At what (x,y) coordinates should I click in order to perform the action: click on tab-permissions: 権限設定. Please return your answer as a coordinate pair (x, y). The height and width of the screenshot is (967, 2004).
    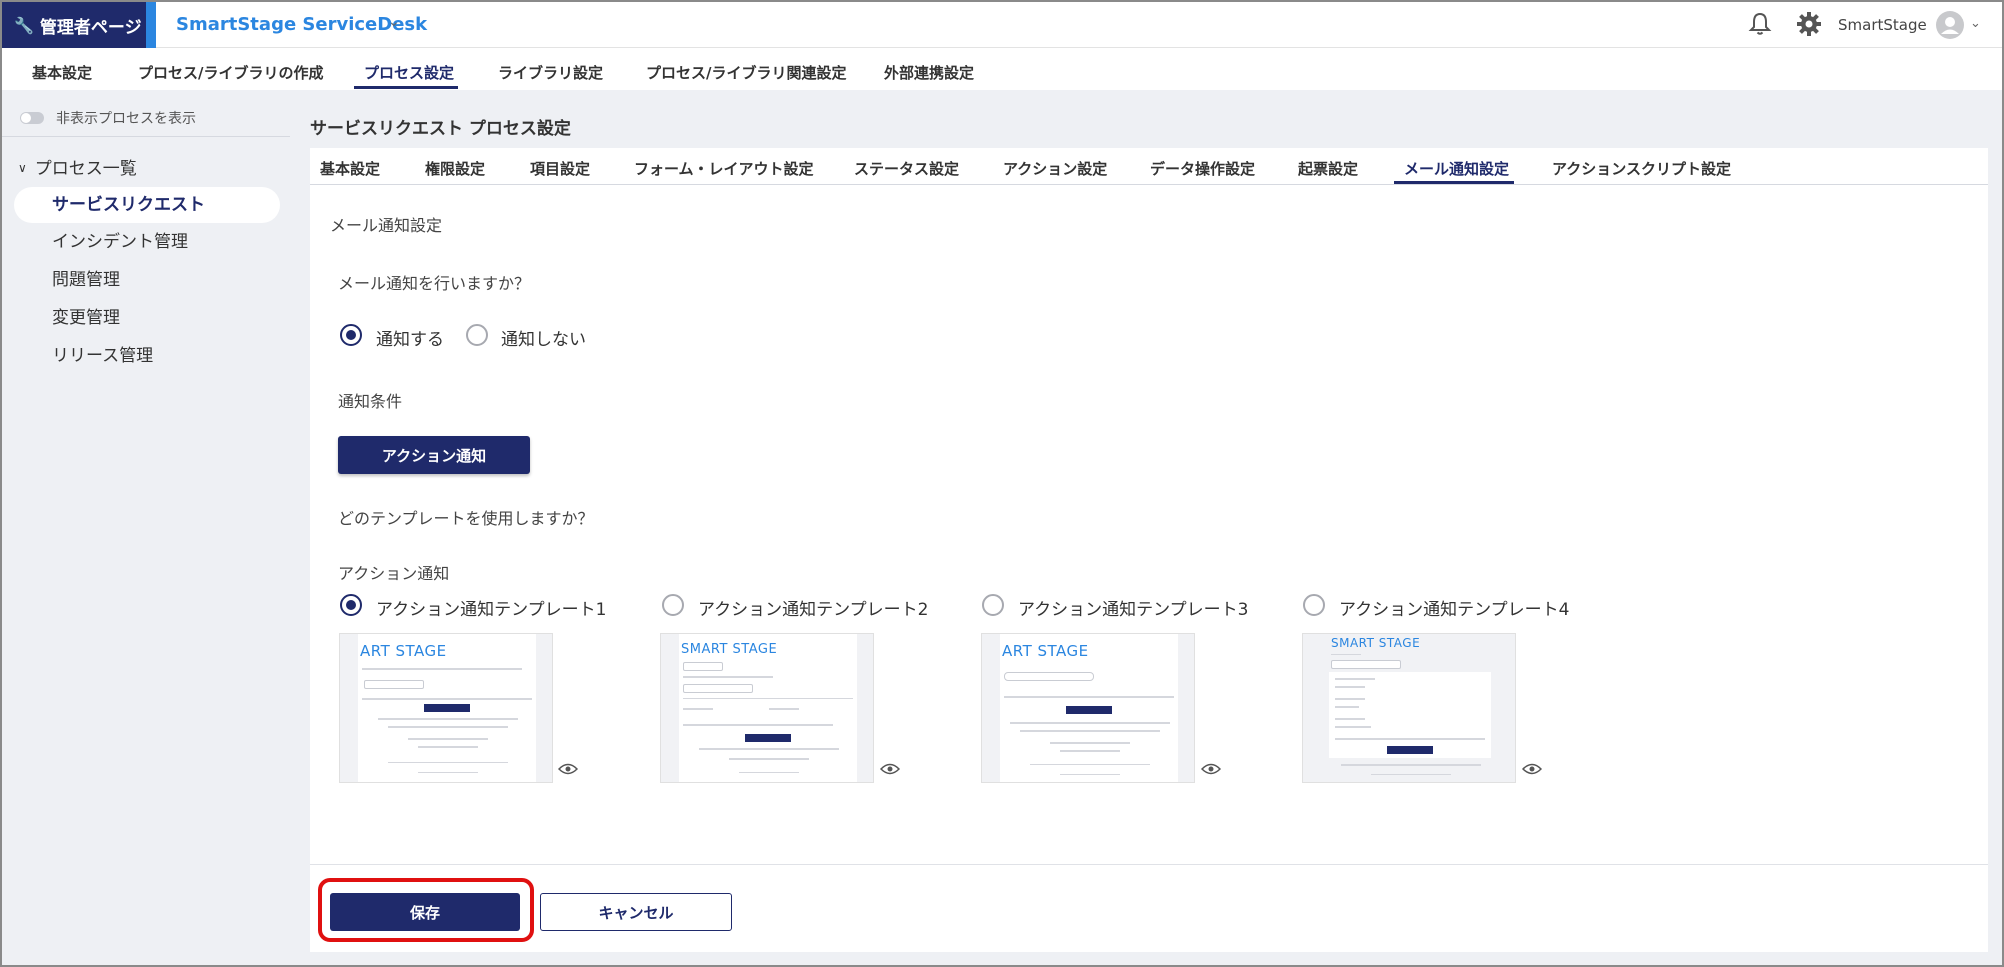
    Looking at the image, I should click on (455, 168).